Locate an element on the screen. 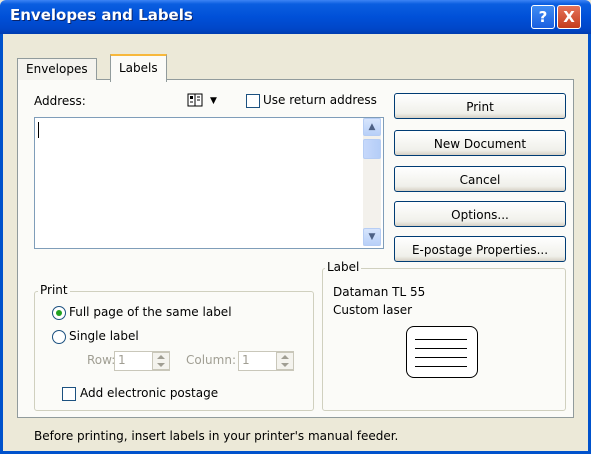 The height and width of the screenshot is (454, 591). row-label: Row: is located at coordinates (101, 360).